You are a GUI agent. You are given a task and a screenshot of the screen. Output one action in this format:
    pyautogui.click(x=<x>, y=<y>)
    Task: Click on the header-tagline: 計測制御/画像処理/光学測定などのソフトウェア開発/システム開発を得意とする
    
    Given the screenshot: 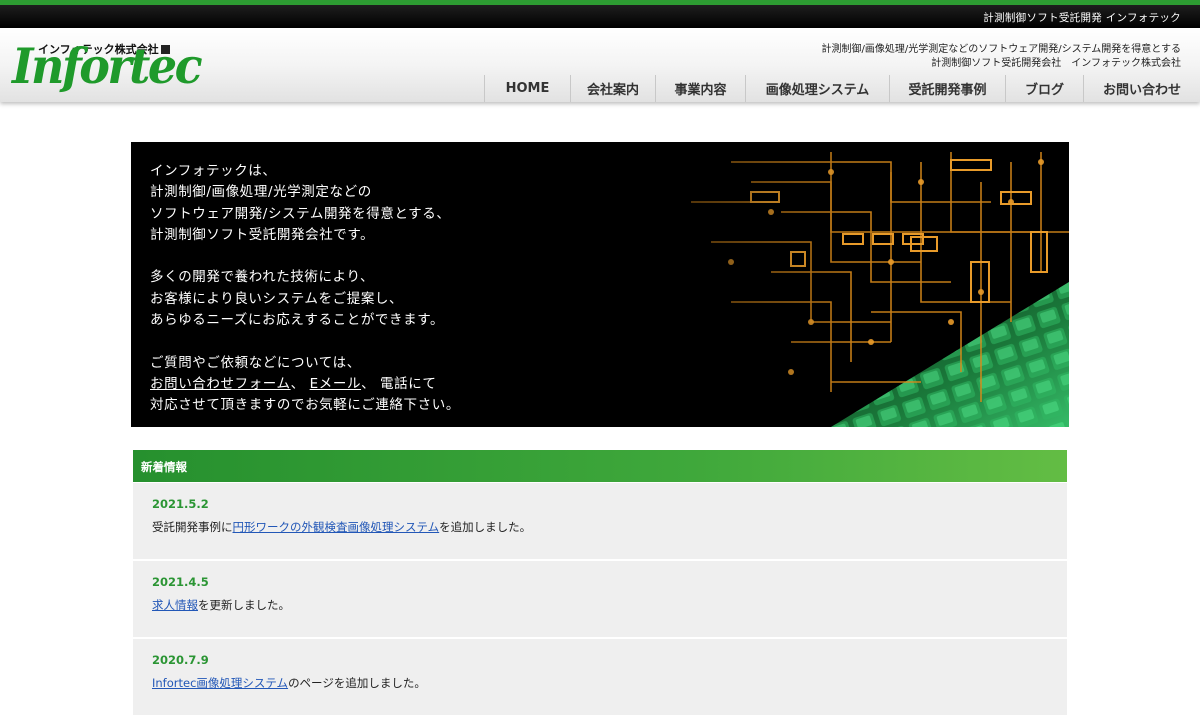 What is the action you would take?
    pyautogui.click(x=1001, y=49)
    